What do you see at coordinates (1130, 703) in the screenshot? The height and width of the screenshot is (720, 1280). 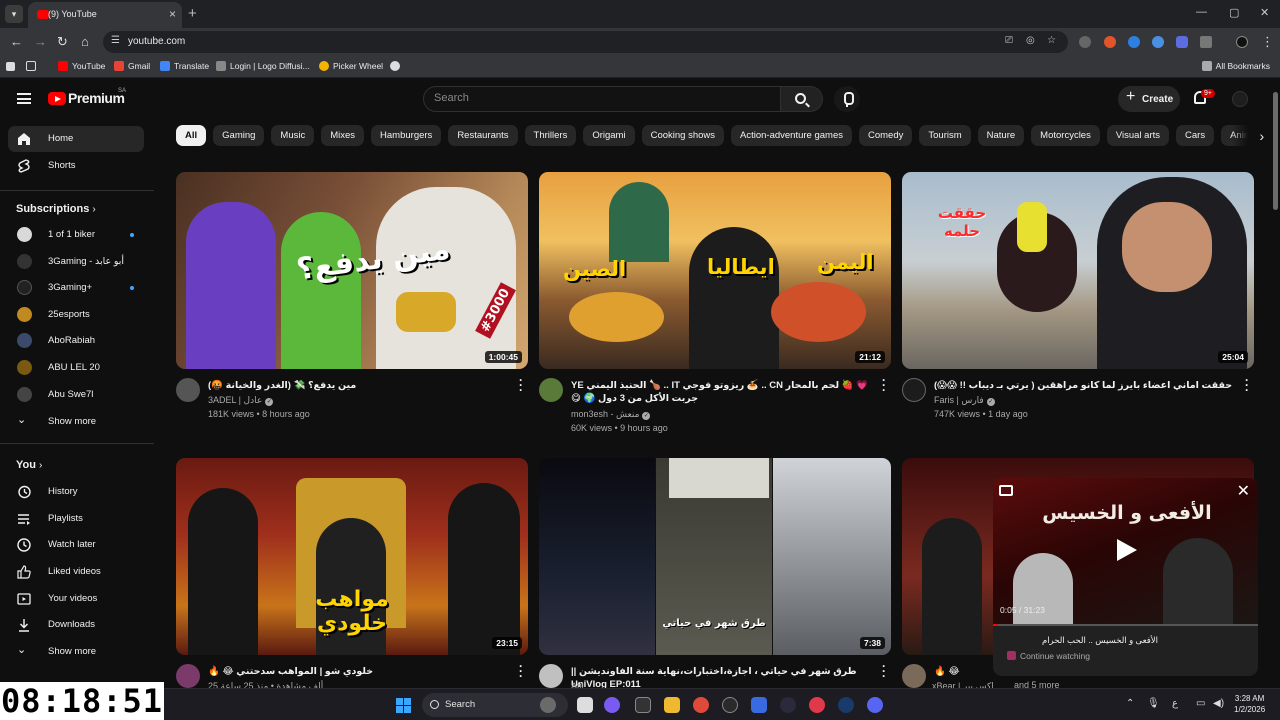 I see `tray-chevron-icon: ⌃` at bounding box center [1130, 703].